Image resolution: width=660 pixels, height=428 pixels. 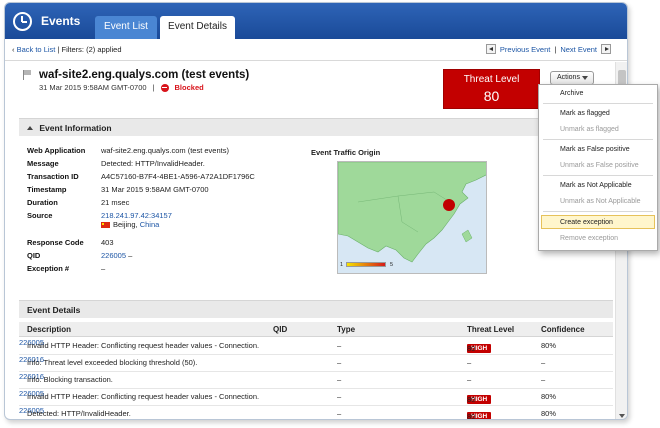 I want to click on map-land, so click(x=412, y=212).